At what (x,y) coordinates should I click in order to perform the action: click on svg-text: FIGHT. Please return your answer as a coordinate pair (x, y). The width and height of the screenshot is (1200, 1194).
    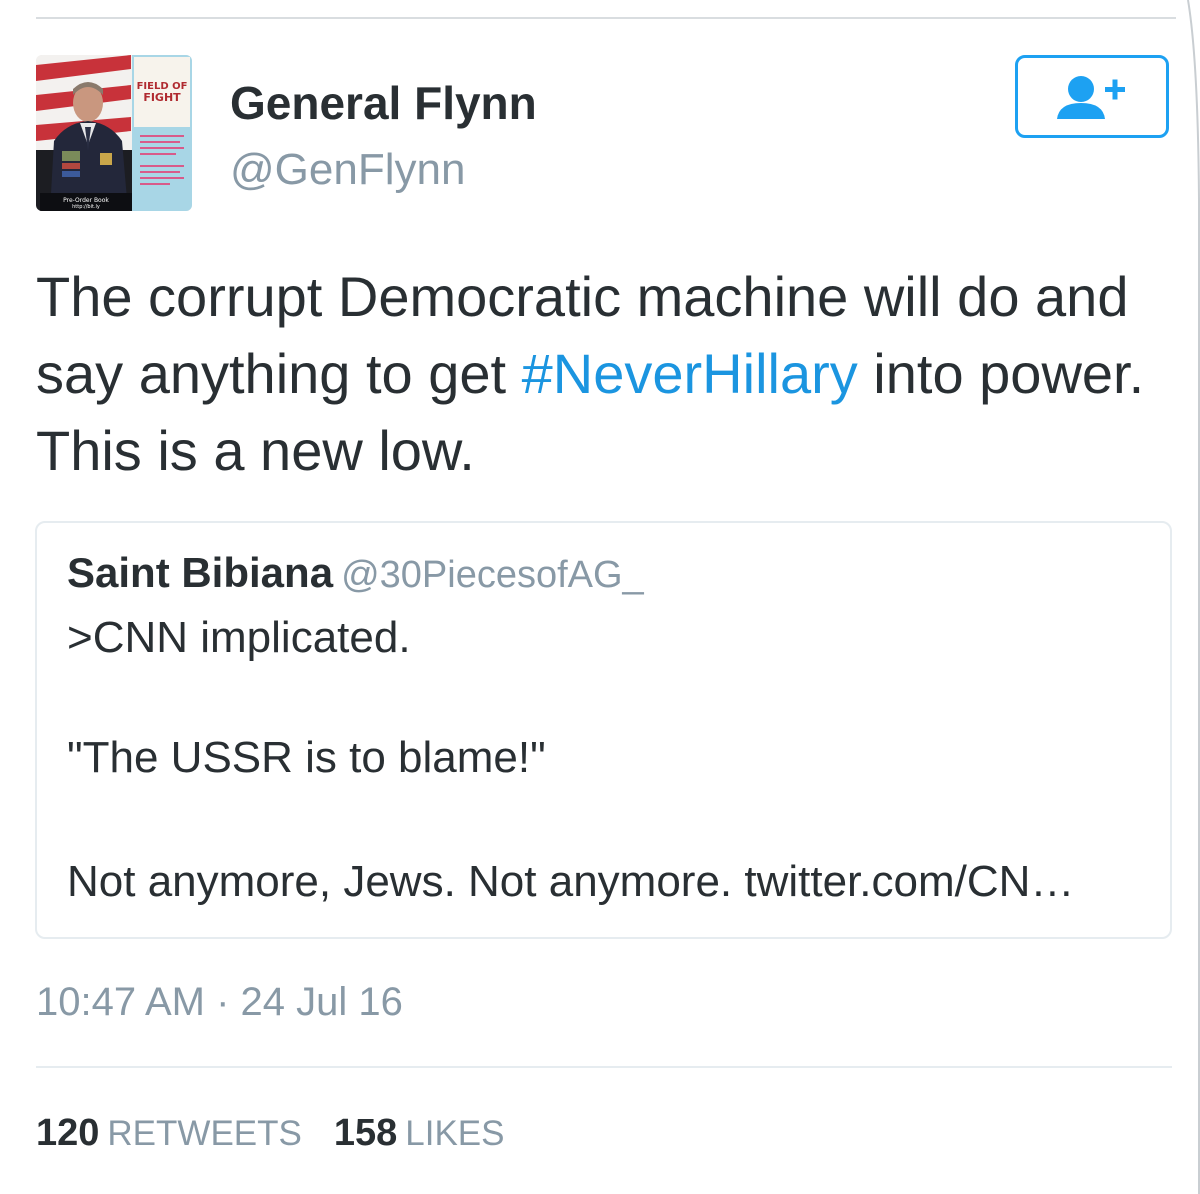
    Looking at the image, I should click on (162, 97).